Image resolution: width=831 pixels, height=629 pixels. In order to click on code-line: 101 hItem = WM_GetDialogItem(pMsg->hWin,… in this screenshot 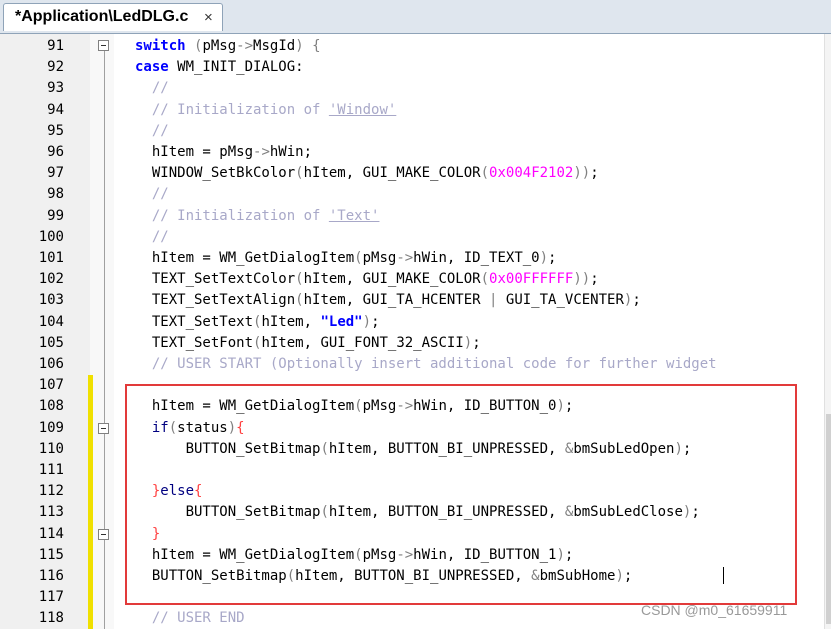, I will do `click(415, 258)`.